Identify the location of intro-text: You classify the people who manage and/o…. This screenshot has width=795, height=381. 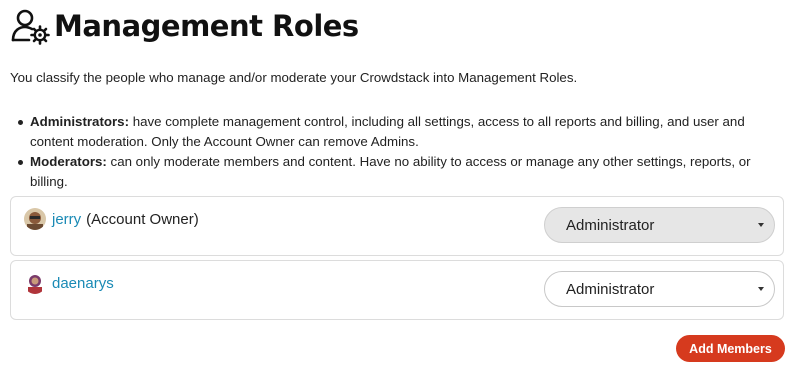
(294, 77).